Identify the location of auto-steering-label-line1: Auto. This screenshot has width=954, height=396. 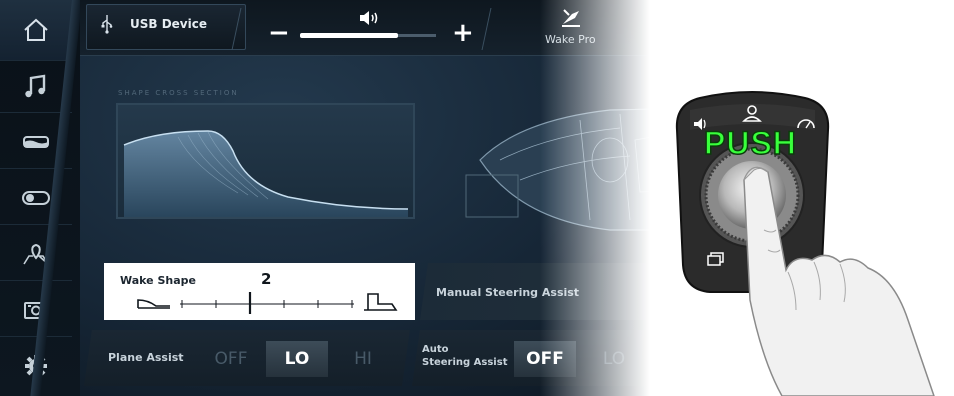
(435, 349).